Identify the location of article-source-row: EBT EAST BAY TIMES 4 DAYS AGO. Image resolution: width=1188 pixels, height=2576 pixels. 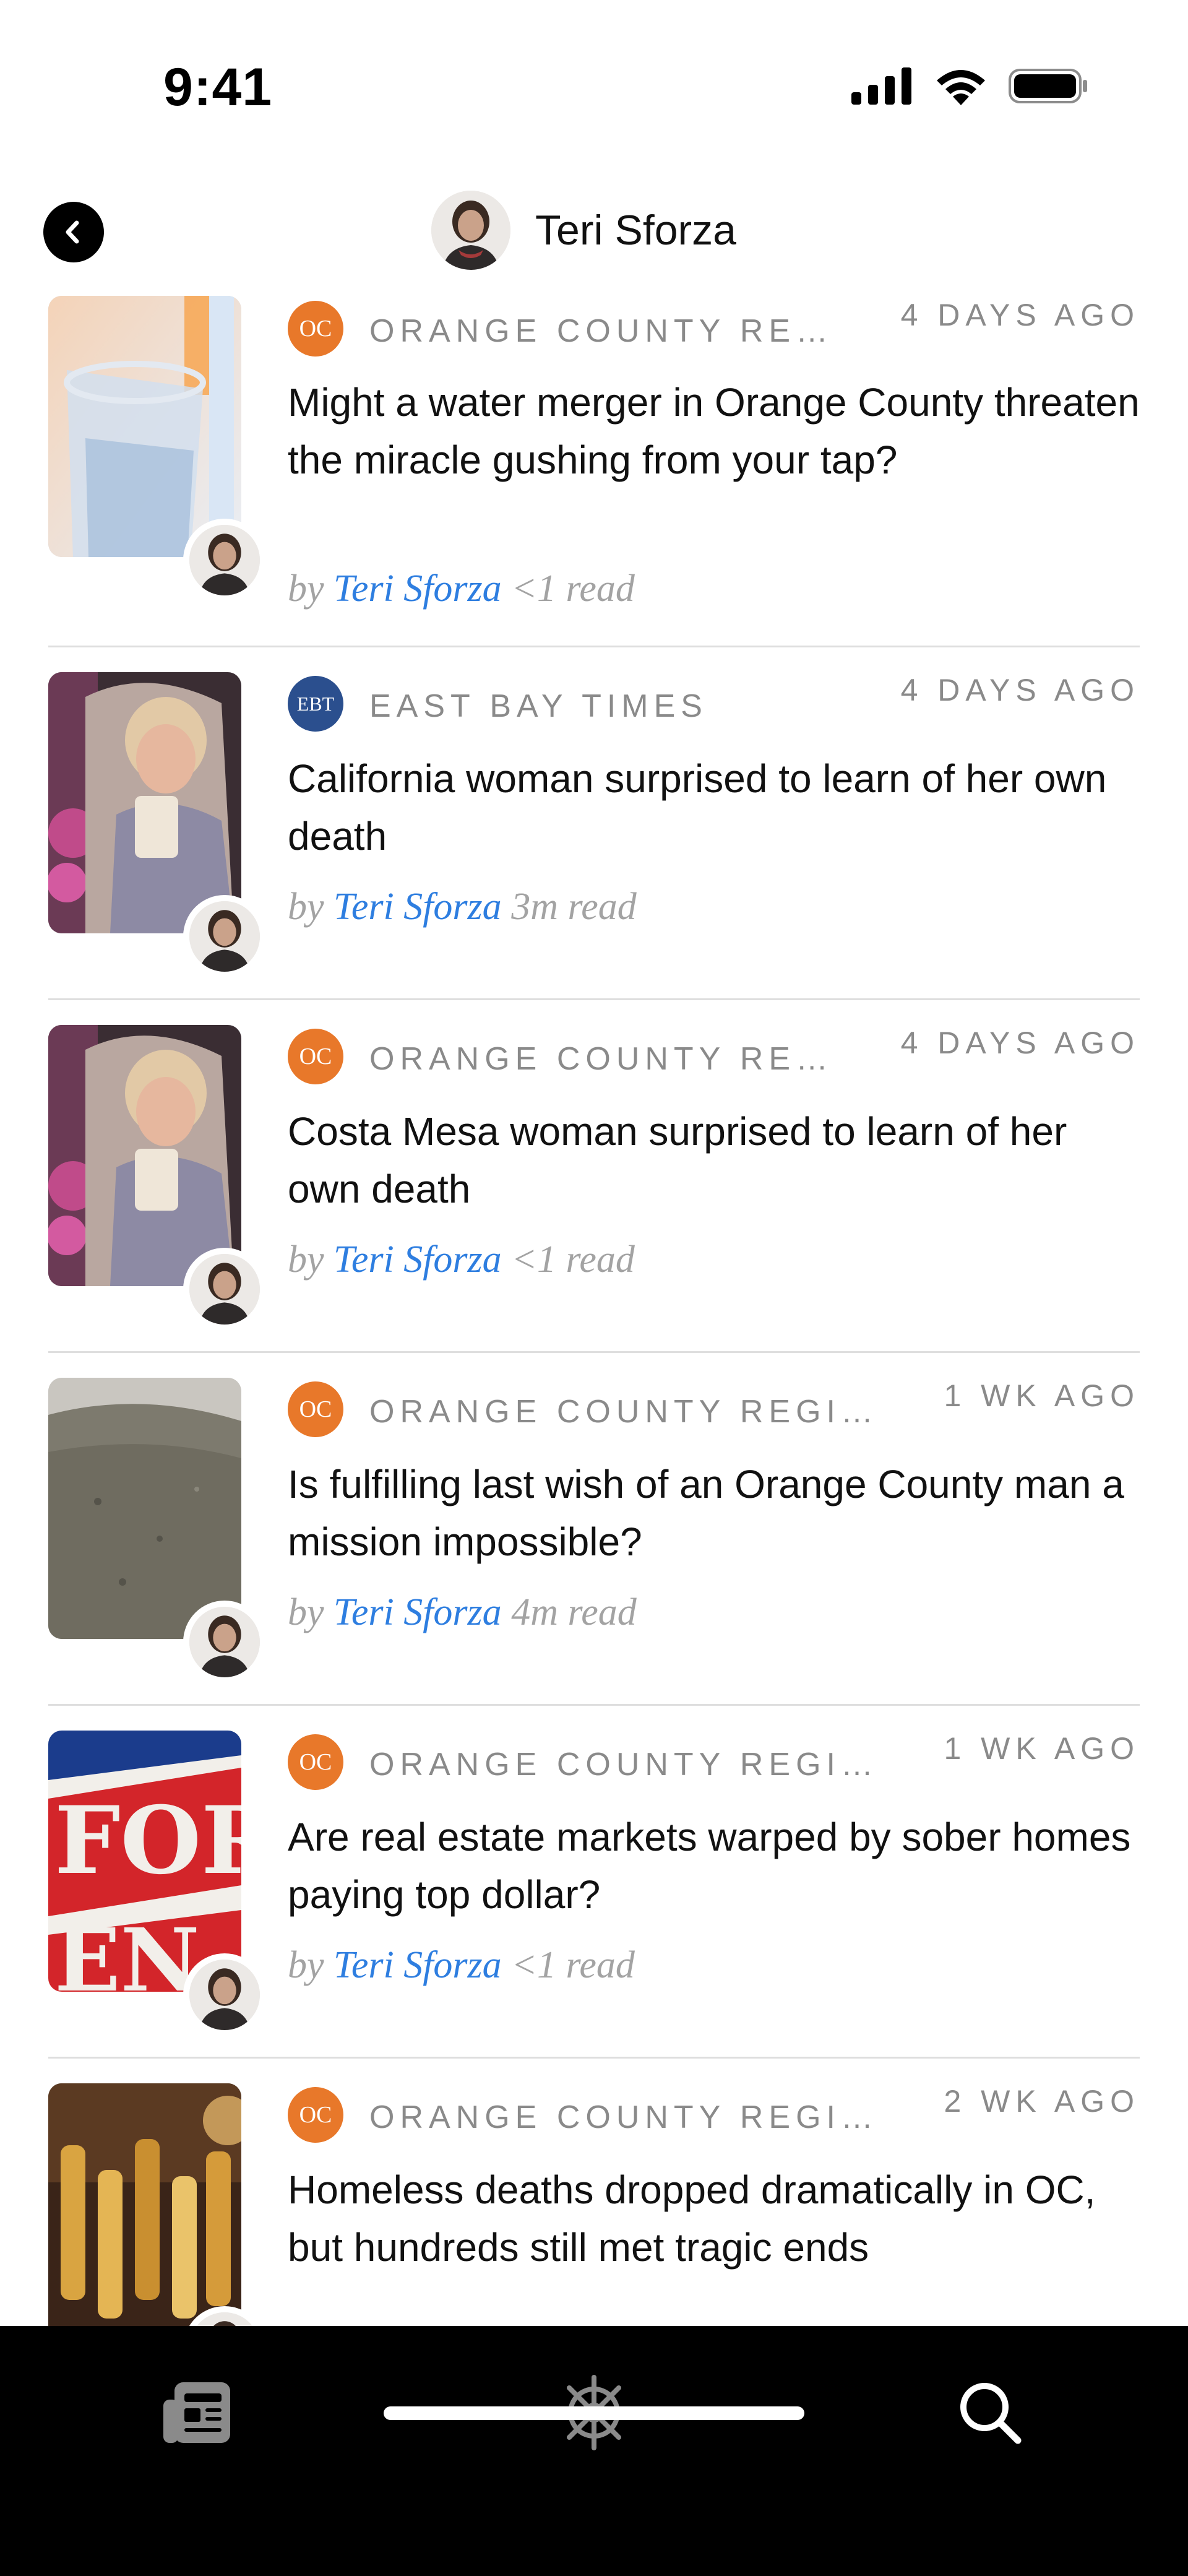
(714, 702).